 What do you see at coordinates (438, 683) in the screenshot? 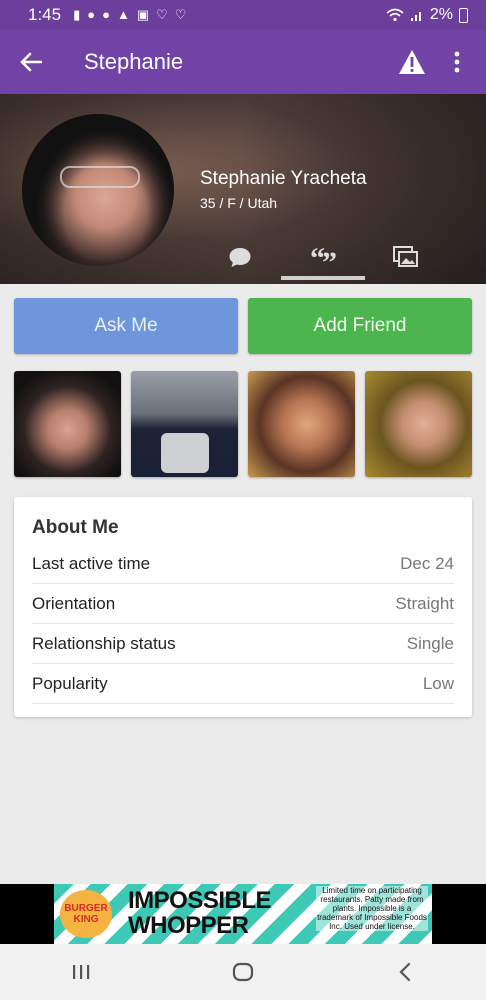
I see `row-value: Low` at bounding box center [438, 683].